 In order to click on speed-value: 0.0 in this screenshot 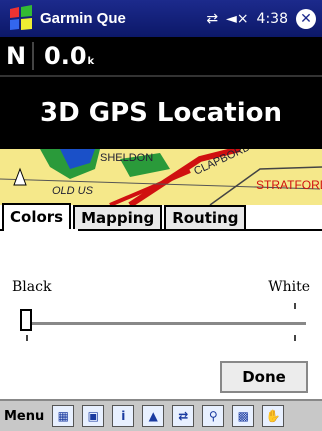, I will do `click(65, 56)`.